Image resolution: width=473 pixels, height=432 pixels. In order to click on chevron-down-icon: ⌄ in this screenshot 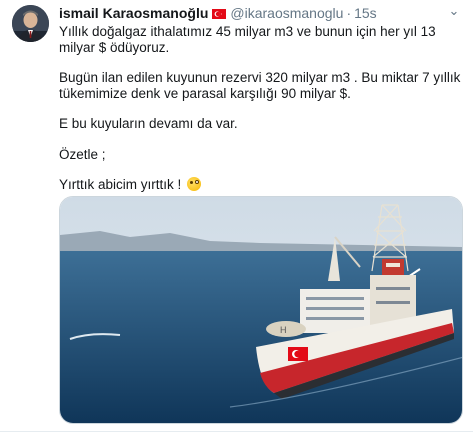, I will do `click(454, 11)`.